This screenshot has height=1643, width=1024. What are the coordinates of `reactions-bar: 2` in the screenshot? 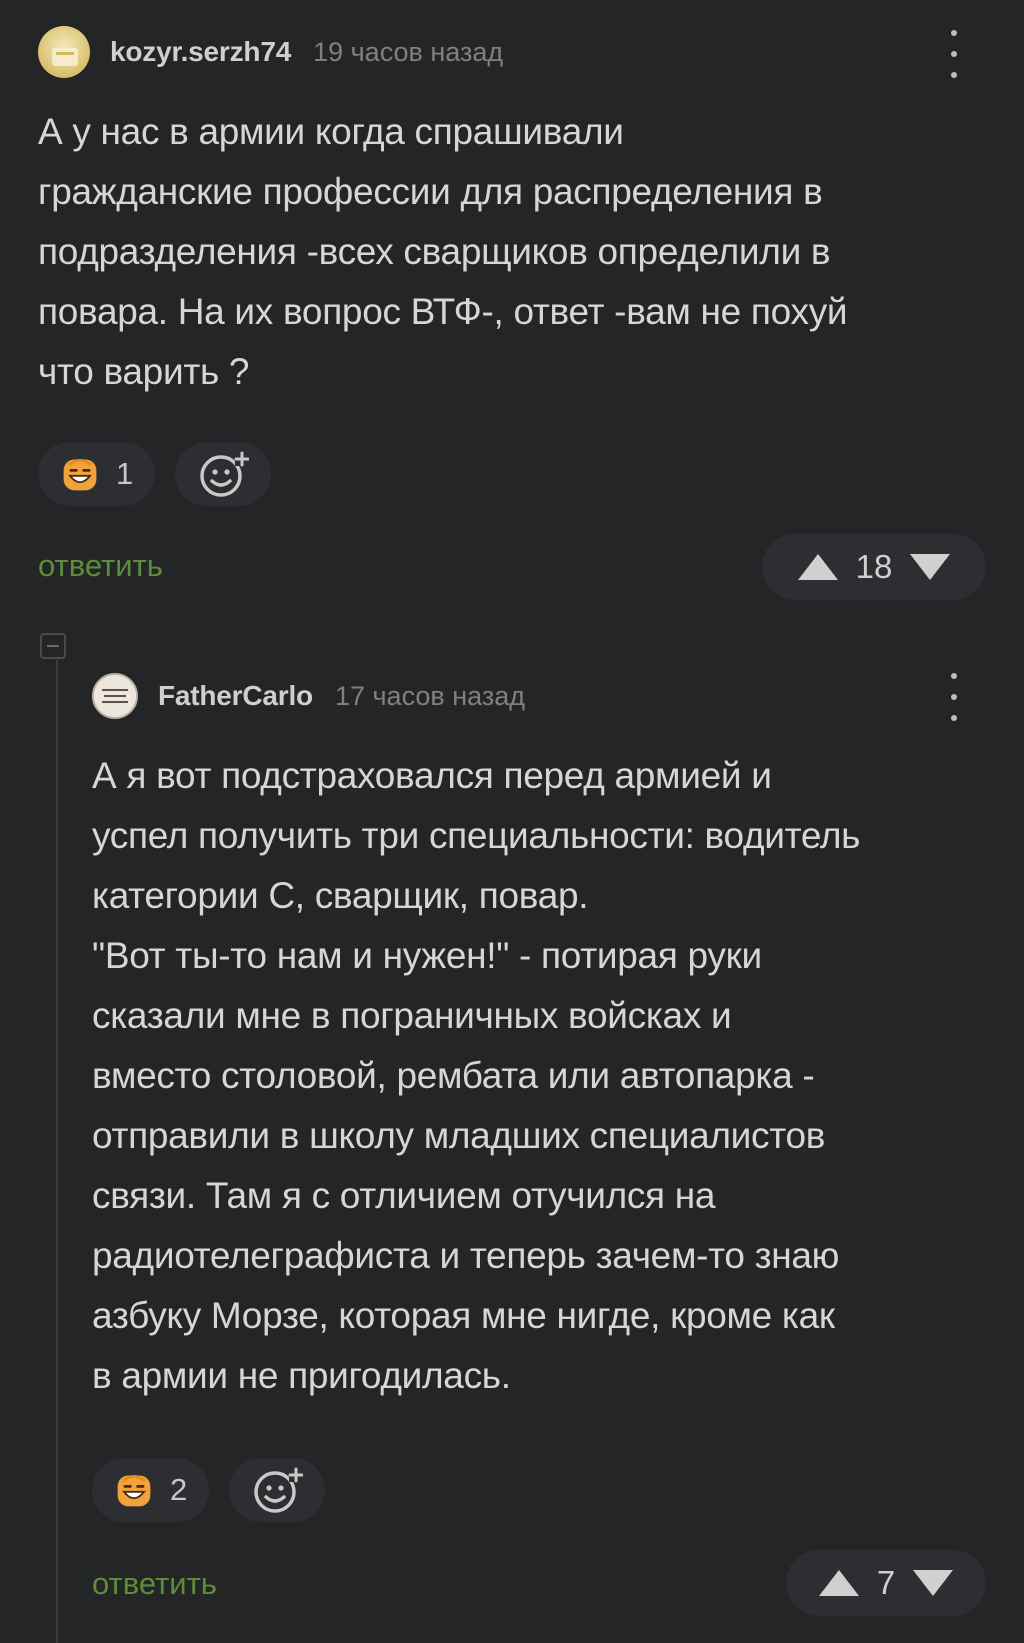 It's located at (209, 1490).